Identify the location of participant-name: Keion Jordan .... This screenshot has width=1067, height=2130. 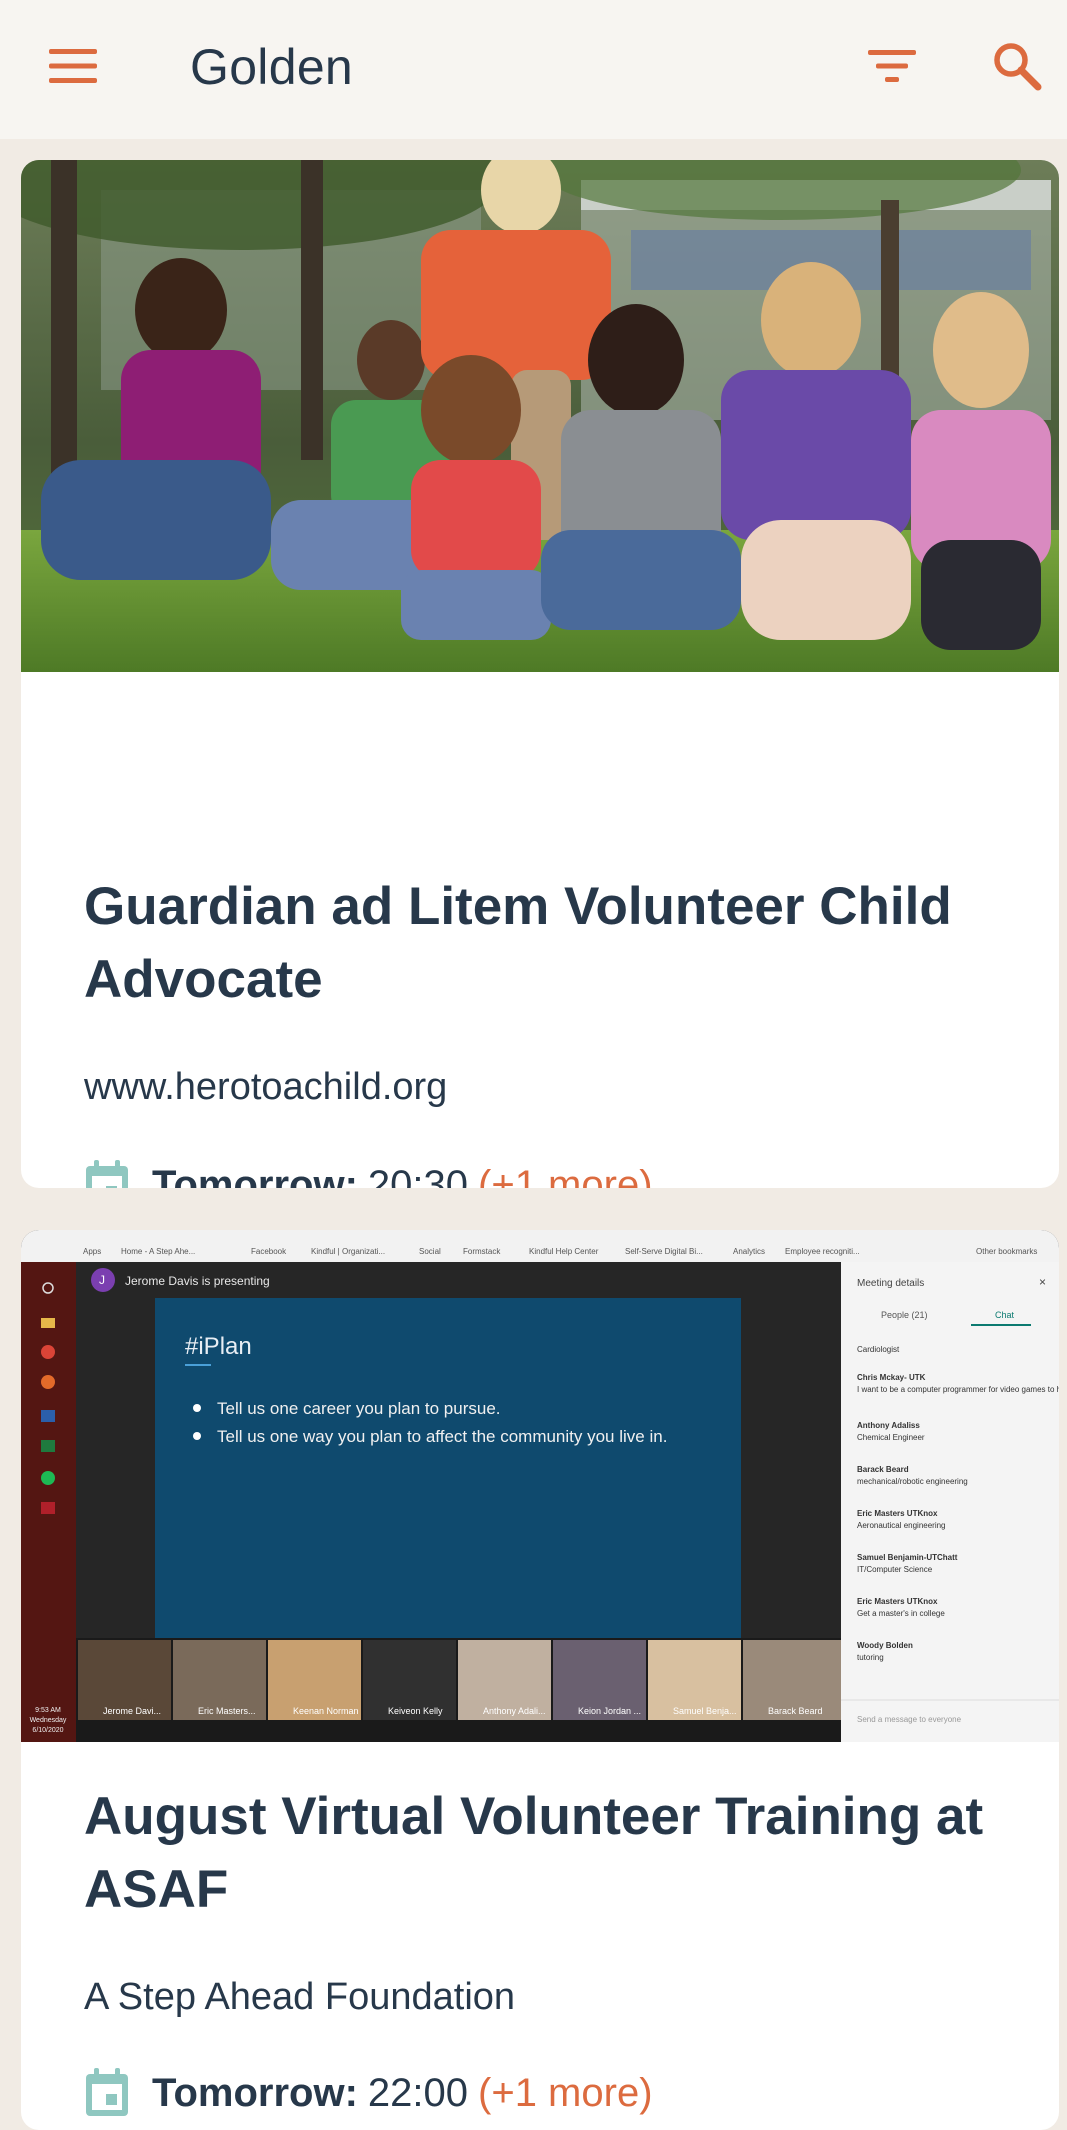
(609, 1711).